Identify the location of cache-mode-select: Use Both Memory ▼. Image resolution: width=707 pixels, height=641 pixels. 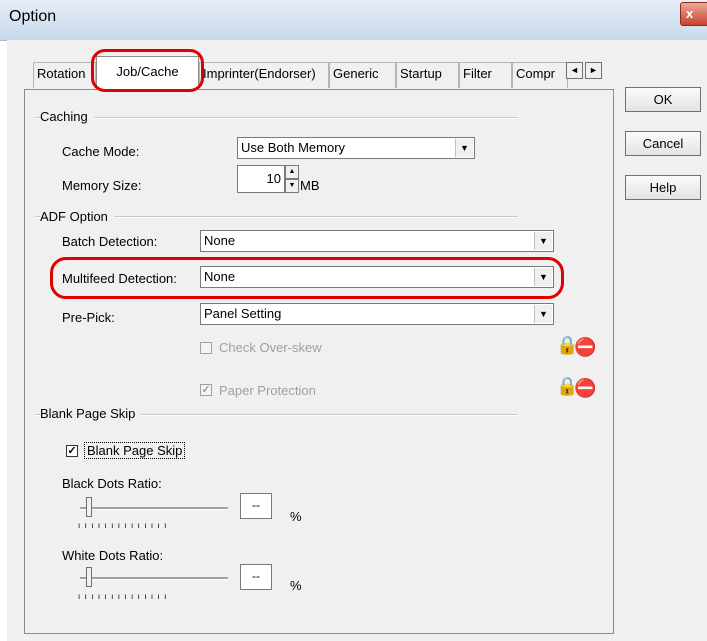
(356, 148).